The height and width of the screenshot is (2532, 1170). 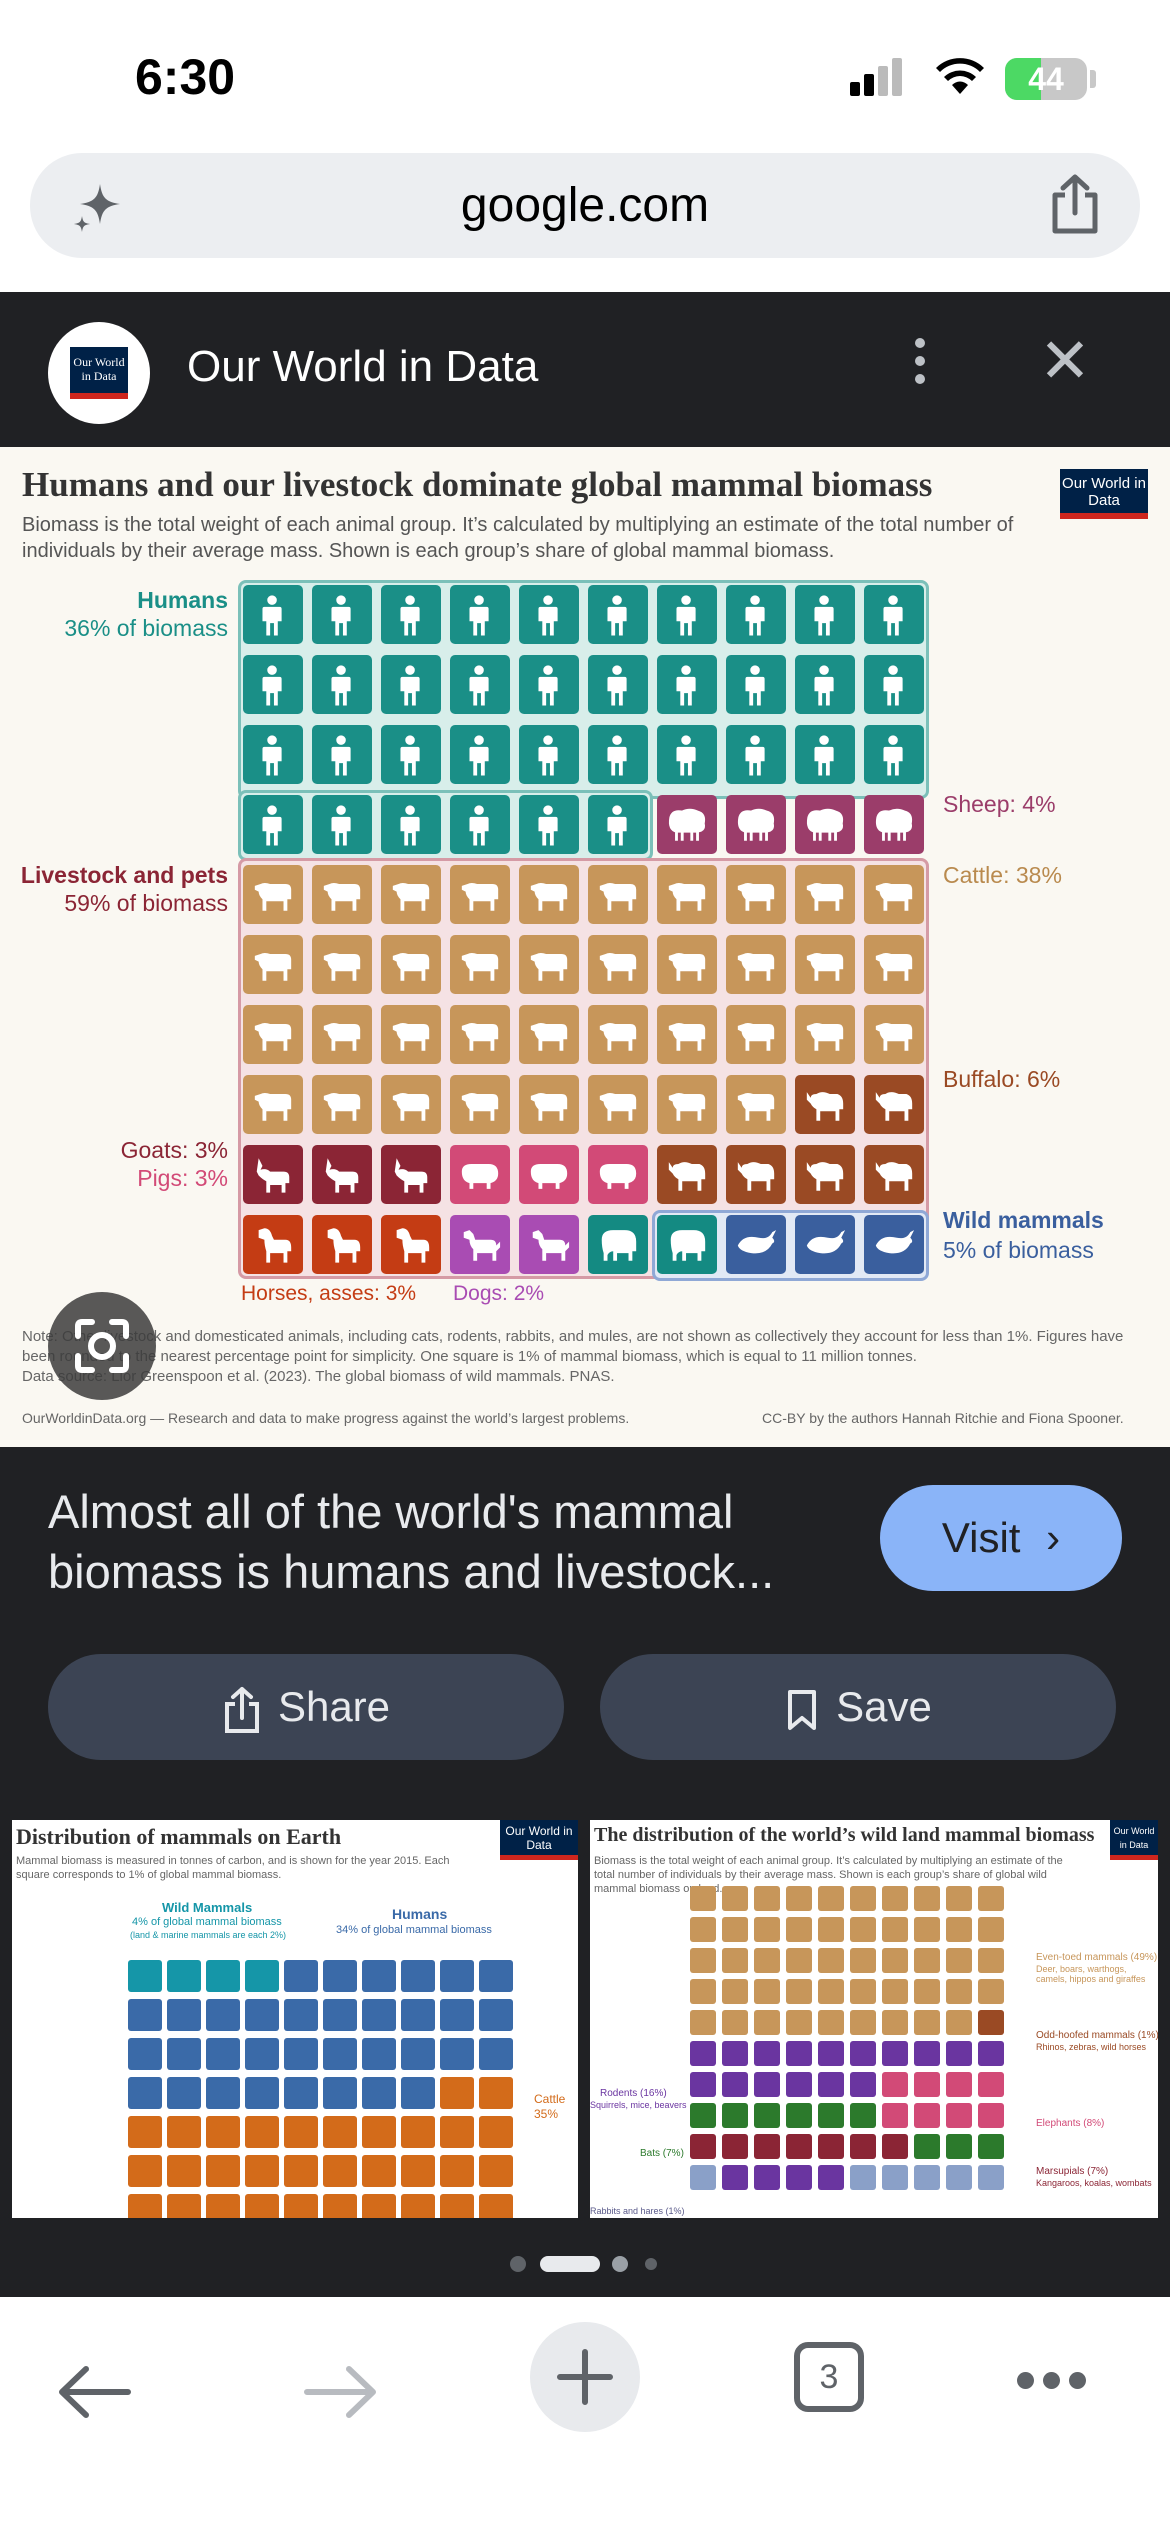 I want to click on forward-icon, so click(x=340, y=2392).